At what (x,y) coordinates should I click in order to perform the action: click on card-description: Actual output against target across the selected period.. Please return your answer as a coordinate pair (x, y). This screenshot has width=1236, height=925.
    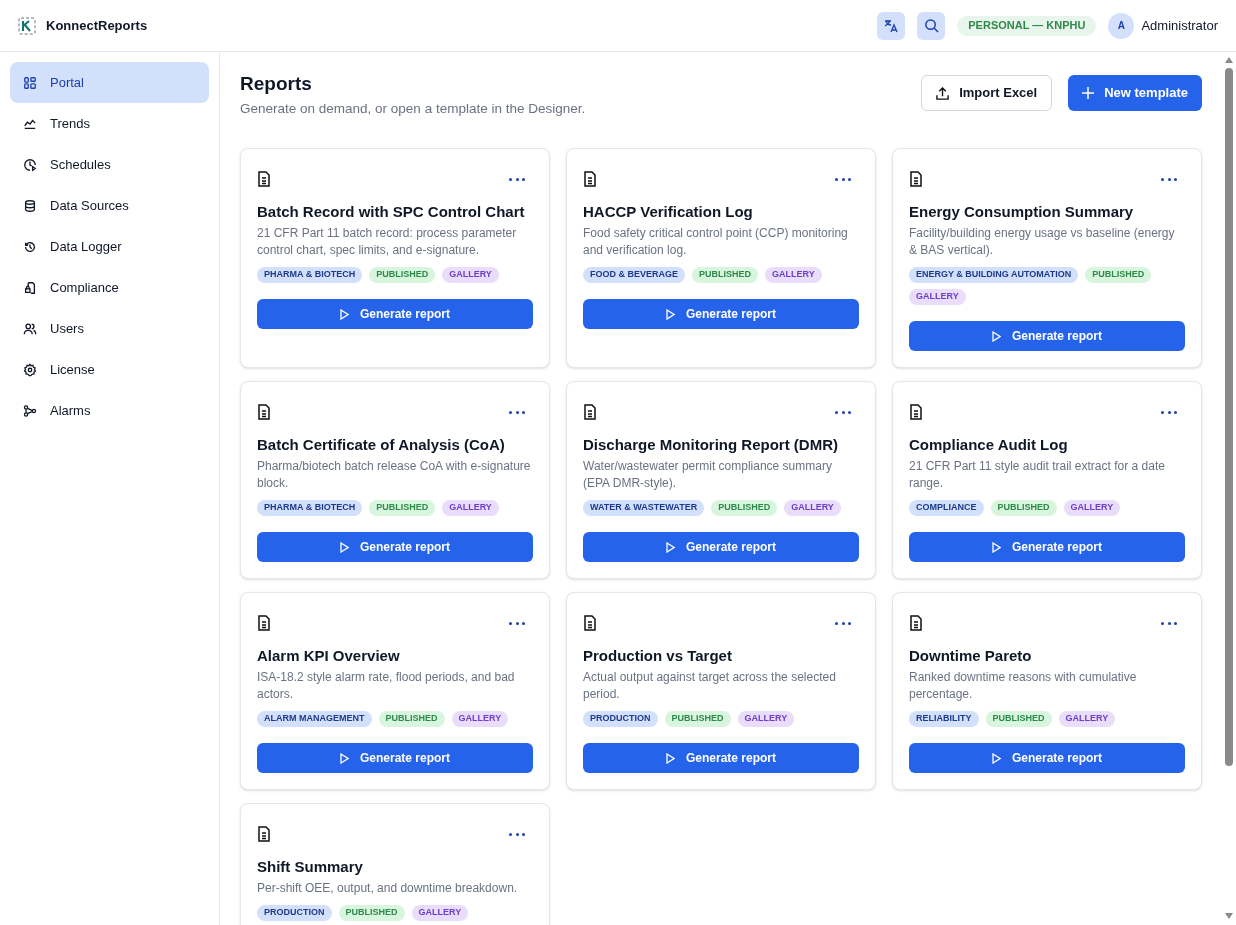
    Looking at the image, I should click on (710, 686).